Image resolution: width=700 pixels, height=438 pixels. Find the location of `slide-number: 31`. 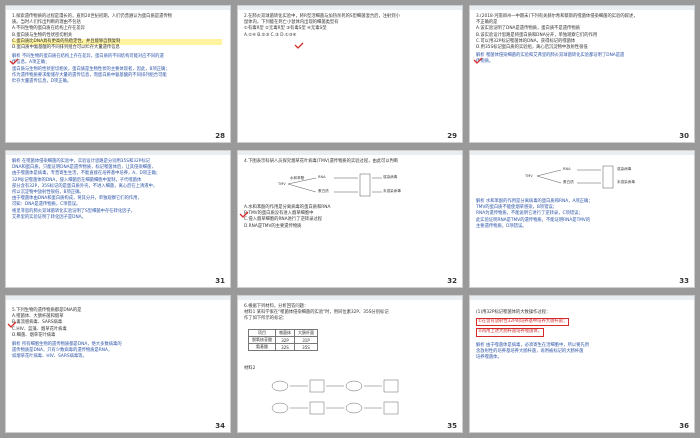

slide-number: 31 is located at coordinates (220, 281).